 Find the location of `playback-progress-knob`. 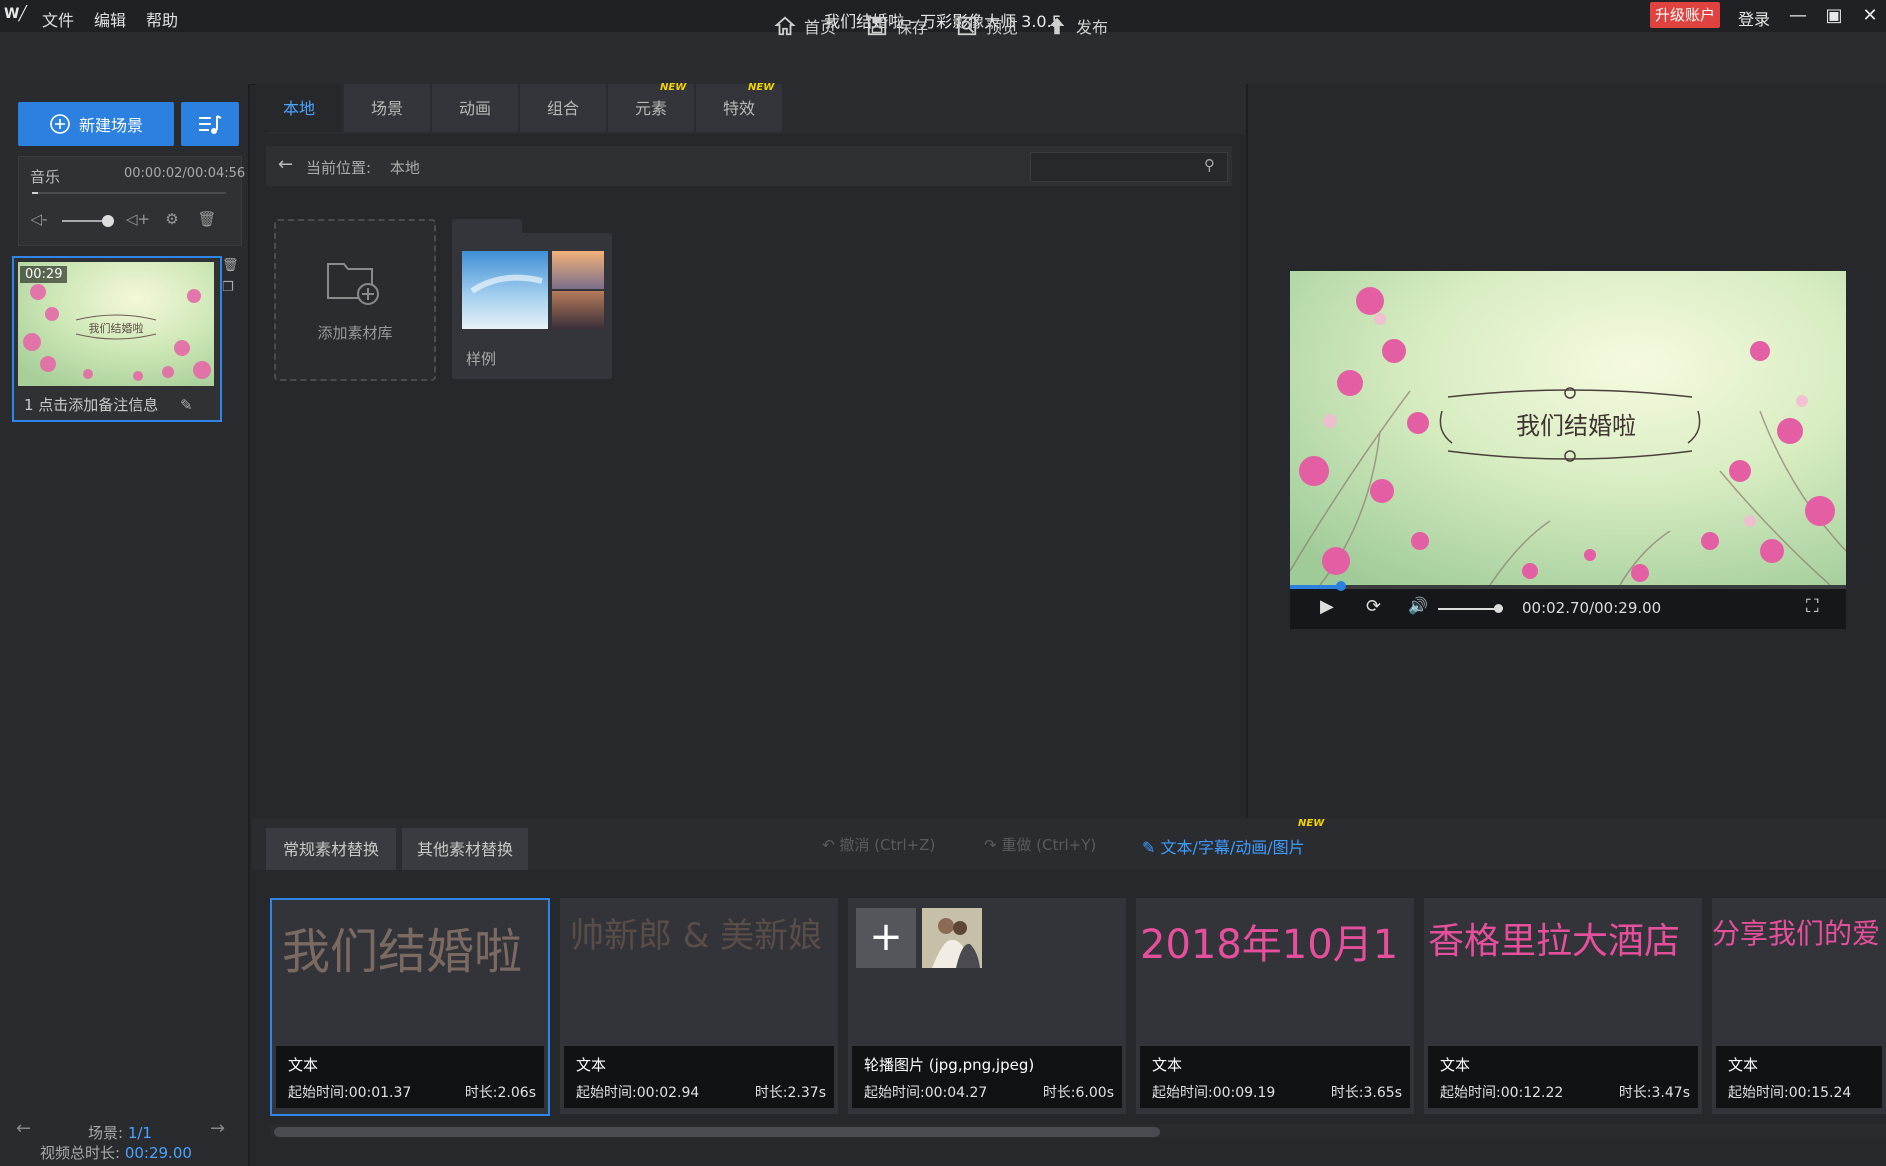

playback-progress-knob is located at coordinates (1341, 586).